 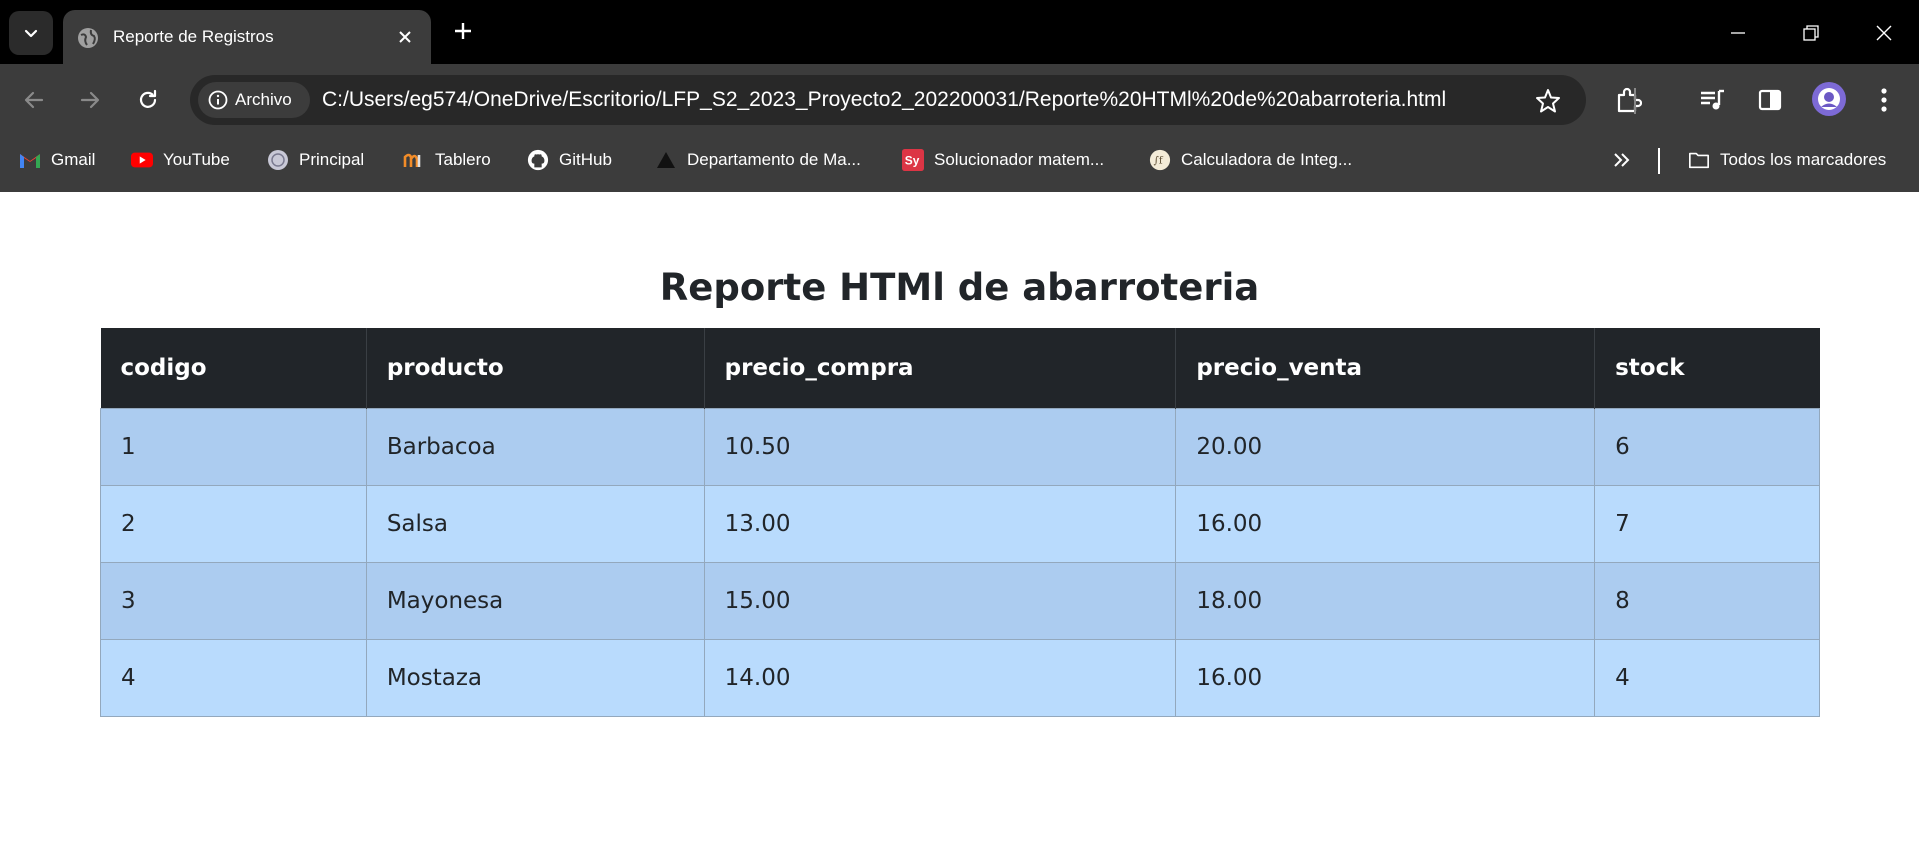 I want to click on close-window-button, so click(x=1884, y=33).